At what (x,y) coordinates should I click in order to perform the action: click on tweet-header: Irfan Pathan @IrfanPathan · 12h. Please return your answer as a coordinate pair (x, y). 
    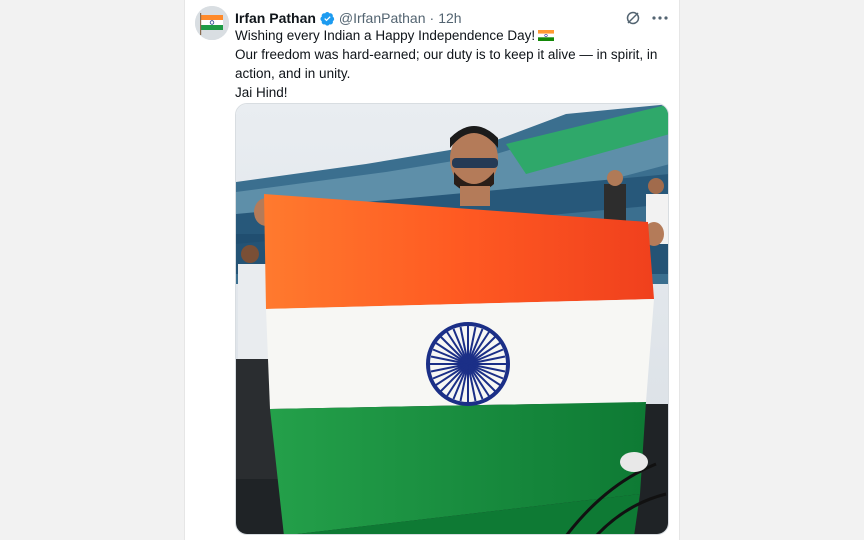
    Looking at the image, I should click on (452, 18).